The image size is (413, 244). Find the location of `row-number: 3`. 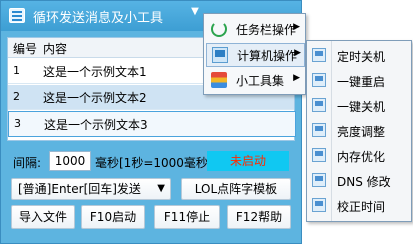

row-number: 3 is located at coordinates (17, 123).